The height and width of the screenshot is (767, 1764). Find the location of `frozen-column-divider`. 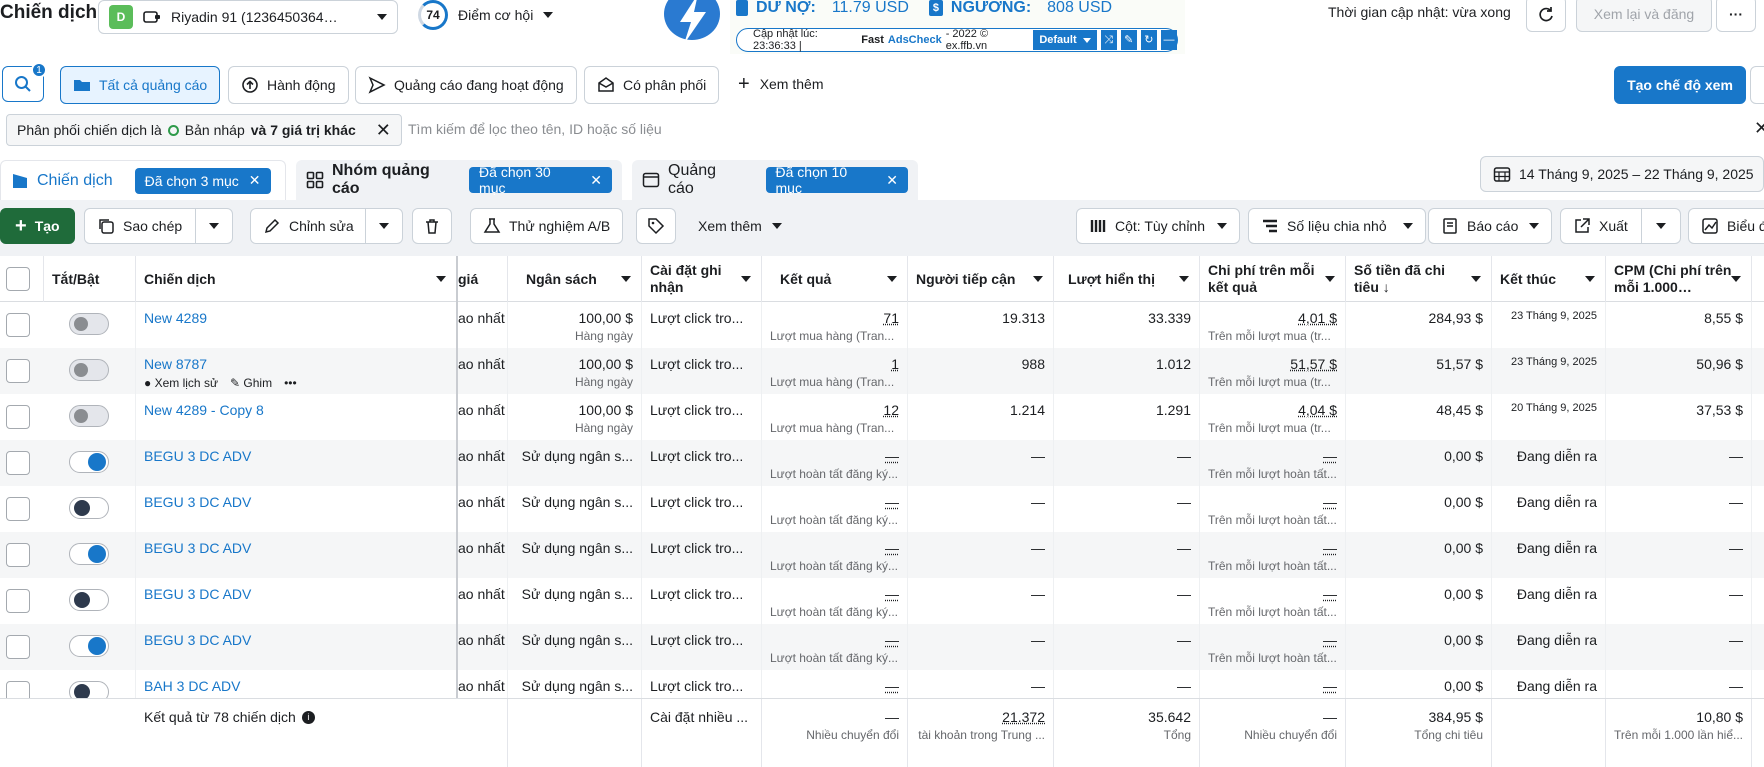

frozen-column-divider is located at coordinates (457, 511).